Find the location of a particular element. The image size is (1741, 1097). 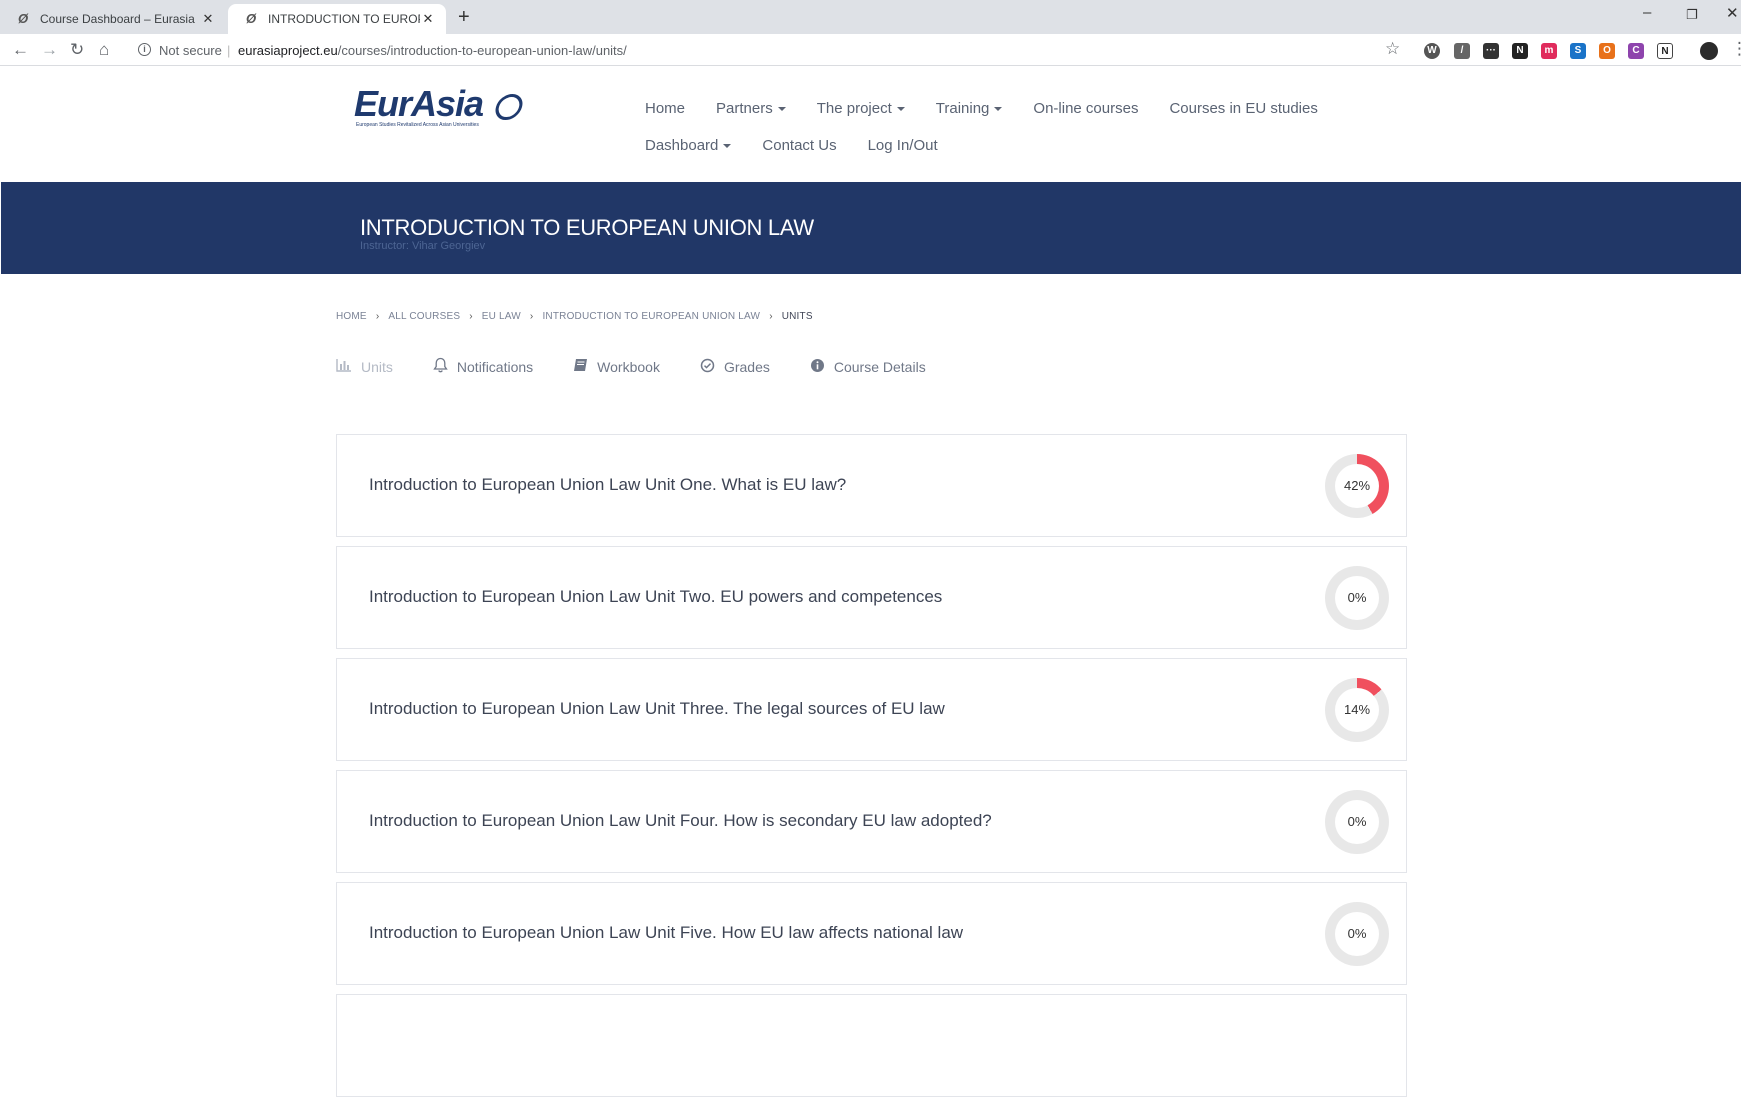

wordpress-extension-icon: W is located at coordinates (1432, 51).